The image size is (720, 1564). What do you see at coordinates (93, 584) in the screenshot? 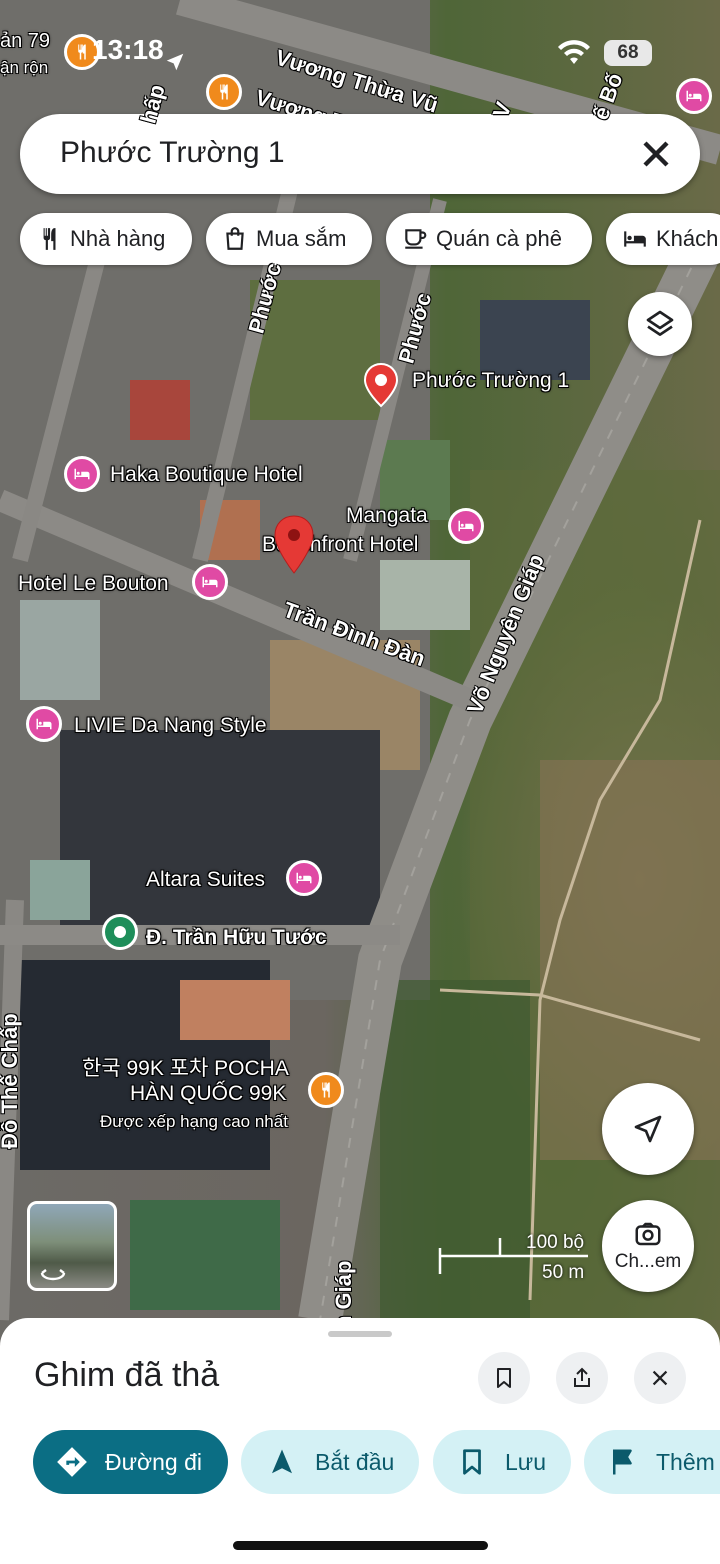
I see `place-label: Hotel Le Bouton` at bounding box center [93, 584].